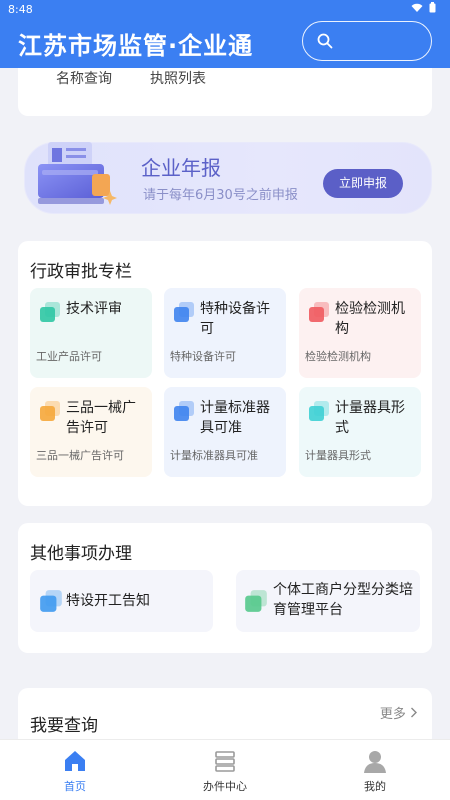 The width and height of the screenshot is (450, 800). I want to click on status-time: 8:48, so click(20, 9).